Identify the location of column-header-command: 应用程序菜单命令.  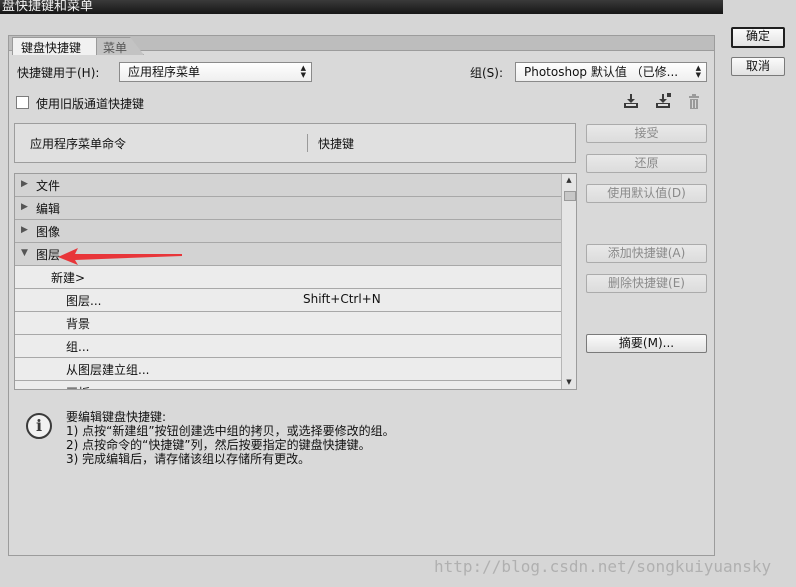
(78, 144).